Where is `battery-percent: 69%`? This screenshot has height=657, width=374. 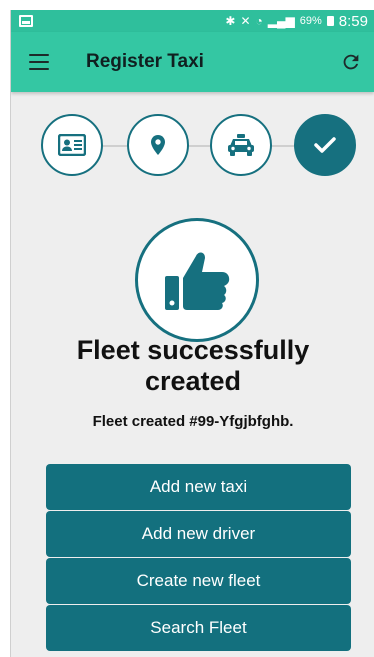
battery-percent: 69% is located at coordinates (310, 21).